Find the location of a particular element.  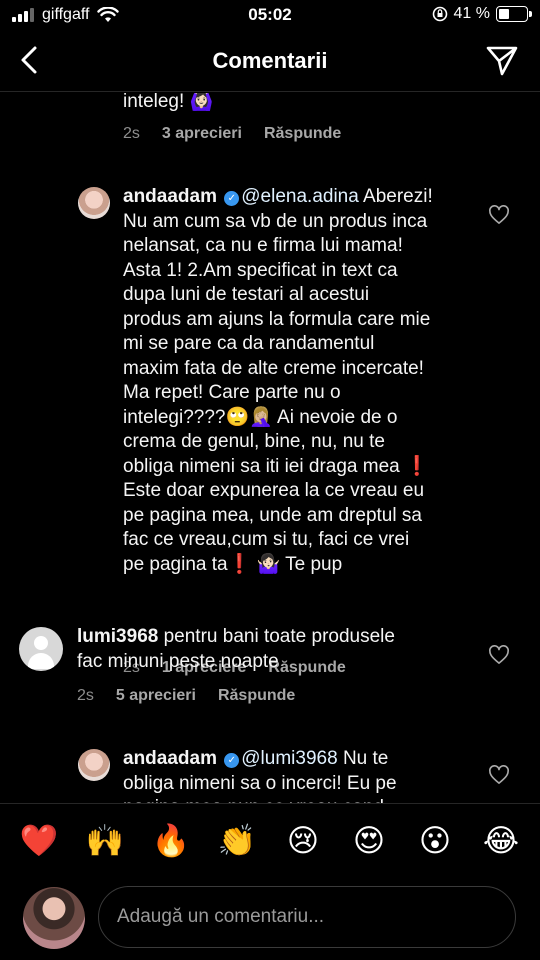

battery-percent: 41 % is located at coordinates (471, 13).